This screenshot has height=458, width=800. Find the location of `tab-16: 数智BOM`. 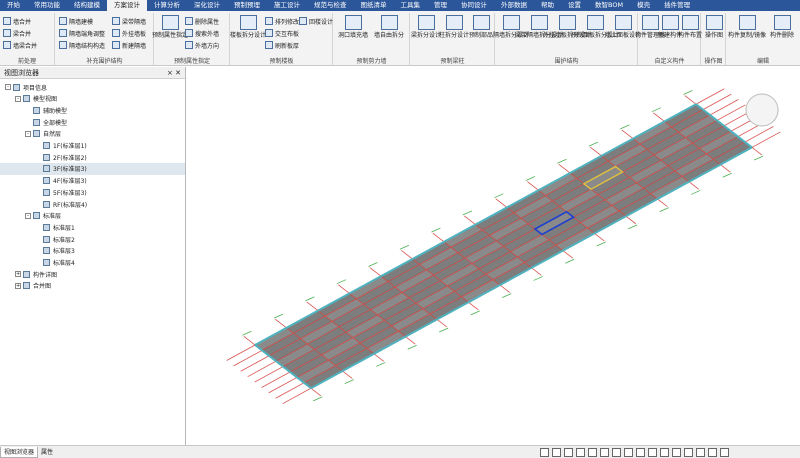

tab-16: 数智BOM is located at coordinates (609, 5).